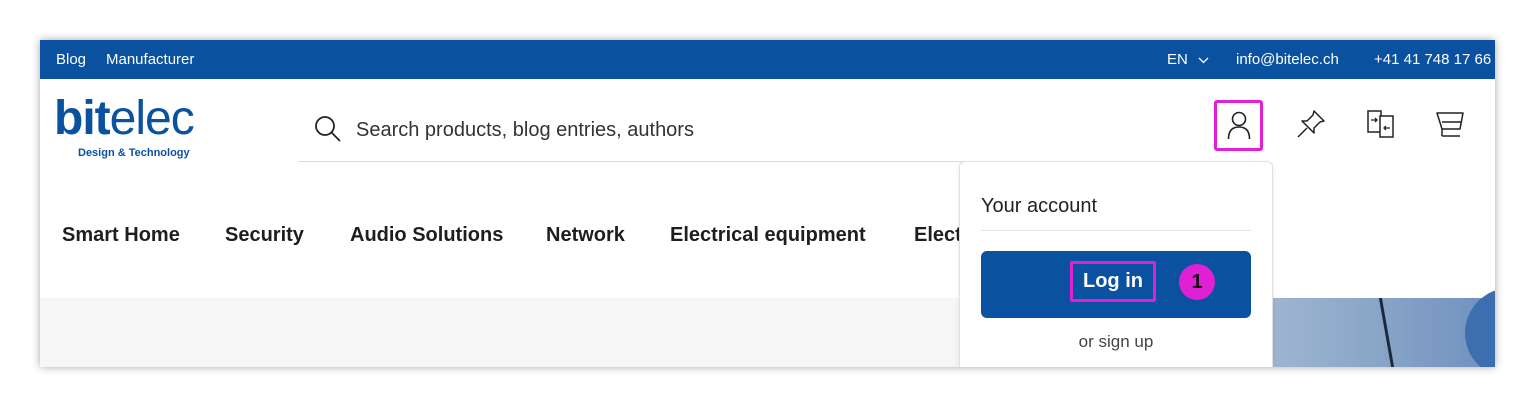  What do you see at coordinates (1432, 59) in the screenshot?
I see `topbar-phone-link: +41 41 748 17 66` at bounding box center [1432, 59].